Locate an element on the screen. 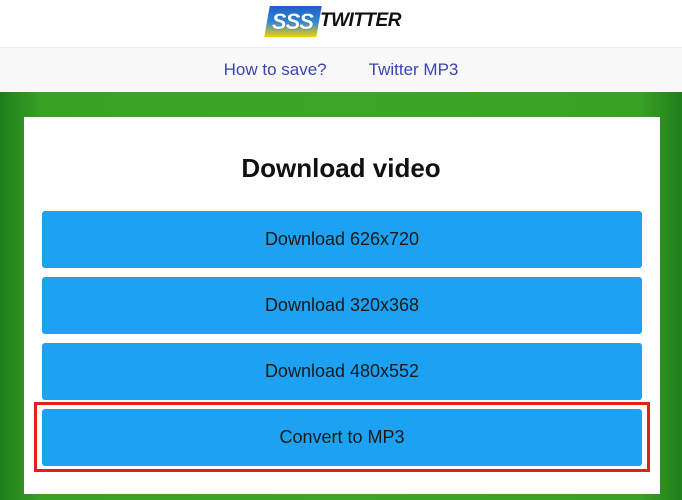 The width and height of the screenshot is (682, 500). site-logo: SSS TWITTER is located at coordinates (332, 21).